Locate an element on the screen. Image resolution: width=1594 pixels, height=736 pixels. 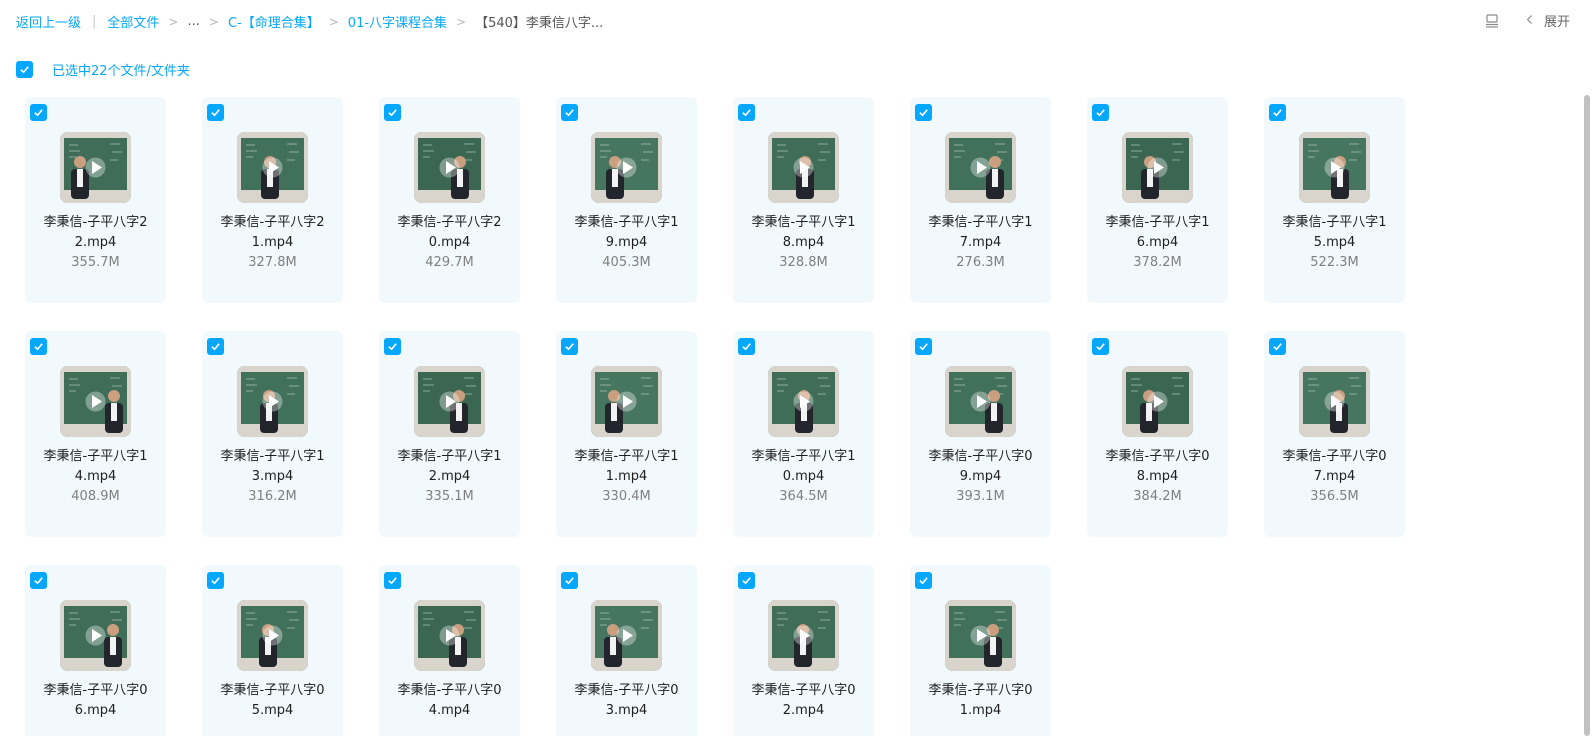
file-card: 李秉信-子平八字0 8.mp4 384.2M is located at coordinates (1157, 434).